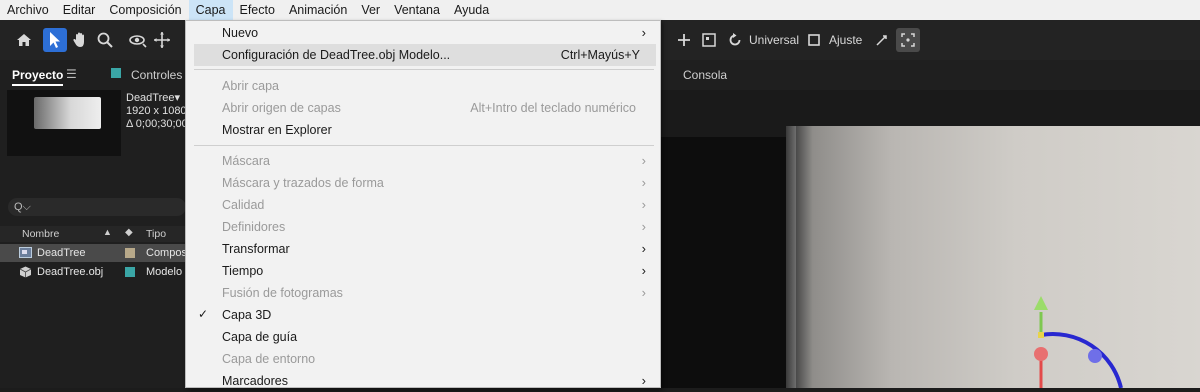 Image resolution: width=1200 pixels, height=392 pixels. I want to click on comp-thumbnail, so click(64, 123).